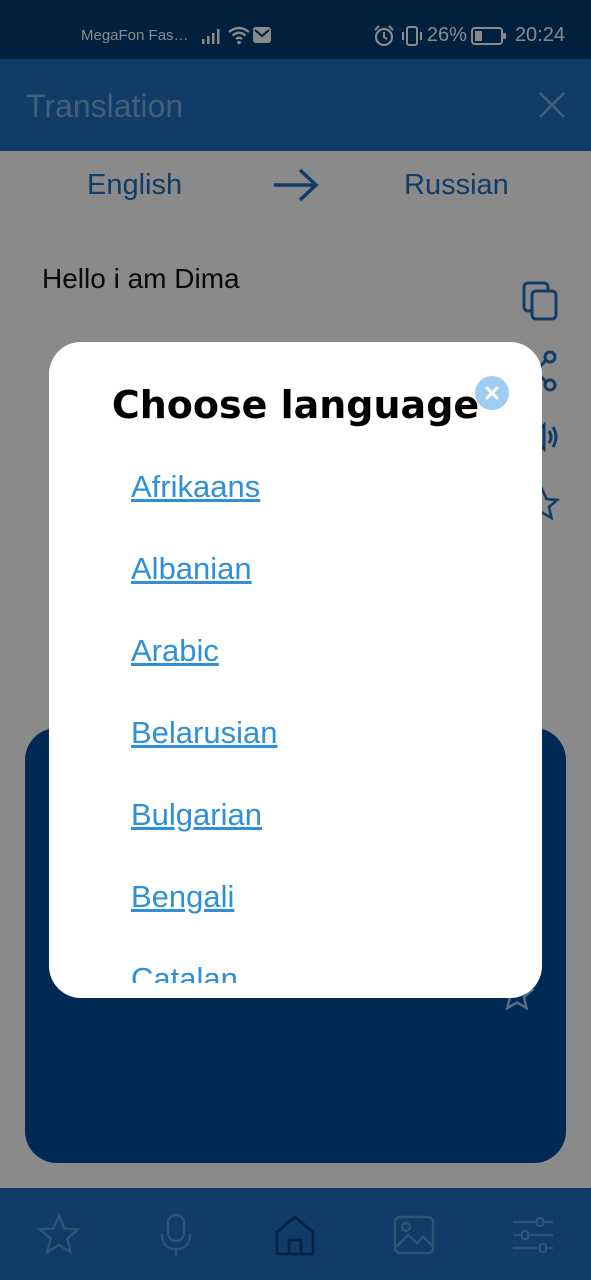 The image size is (591, 1280). I want to click on language-option: Arabic, so click(321, 668).